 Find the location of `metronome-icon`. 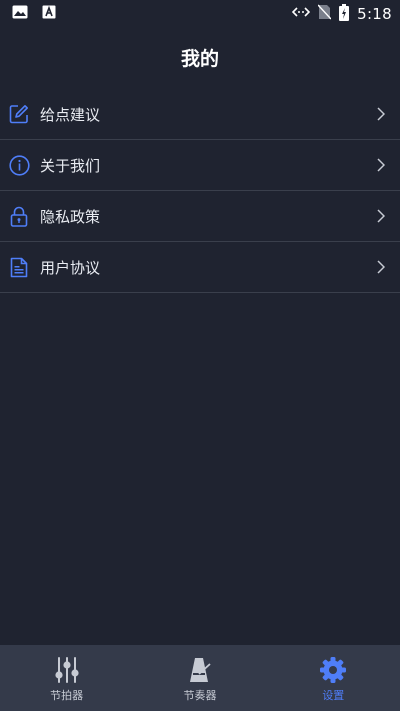

metronome-icon is located at coordinates (200, 670).